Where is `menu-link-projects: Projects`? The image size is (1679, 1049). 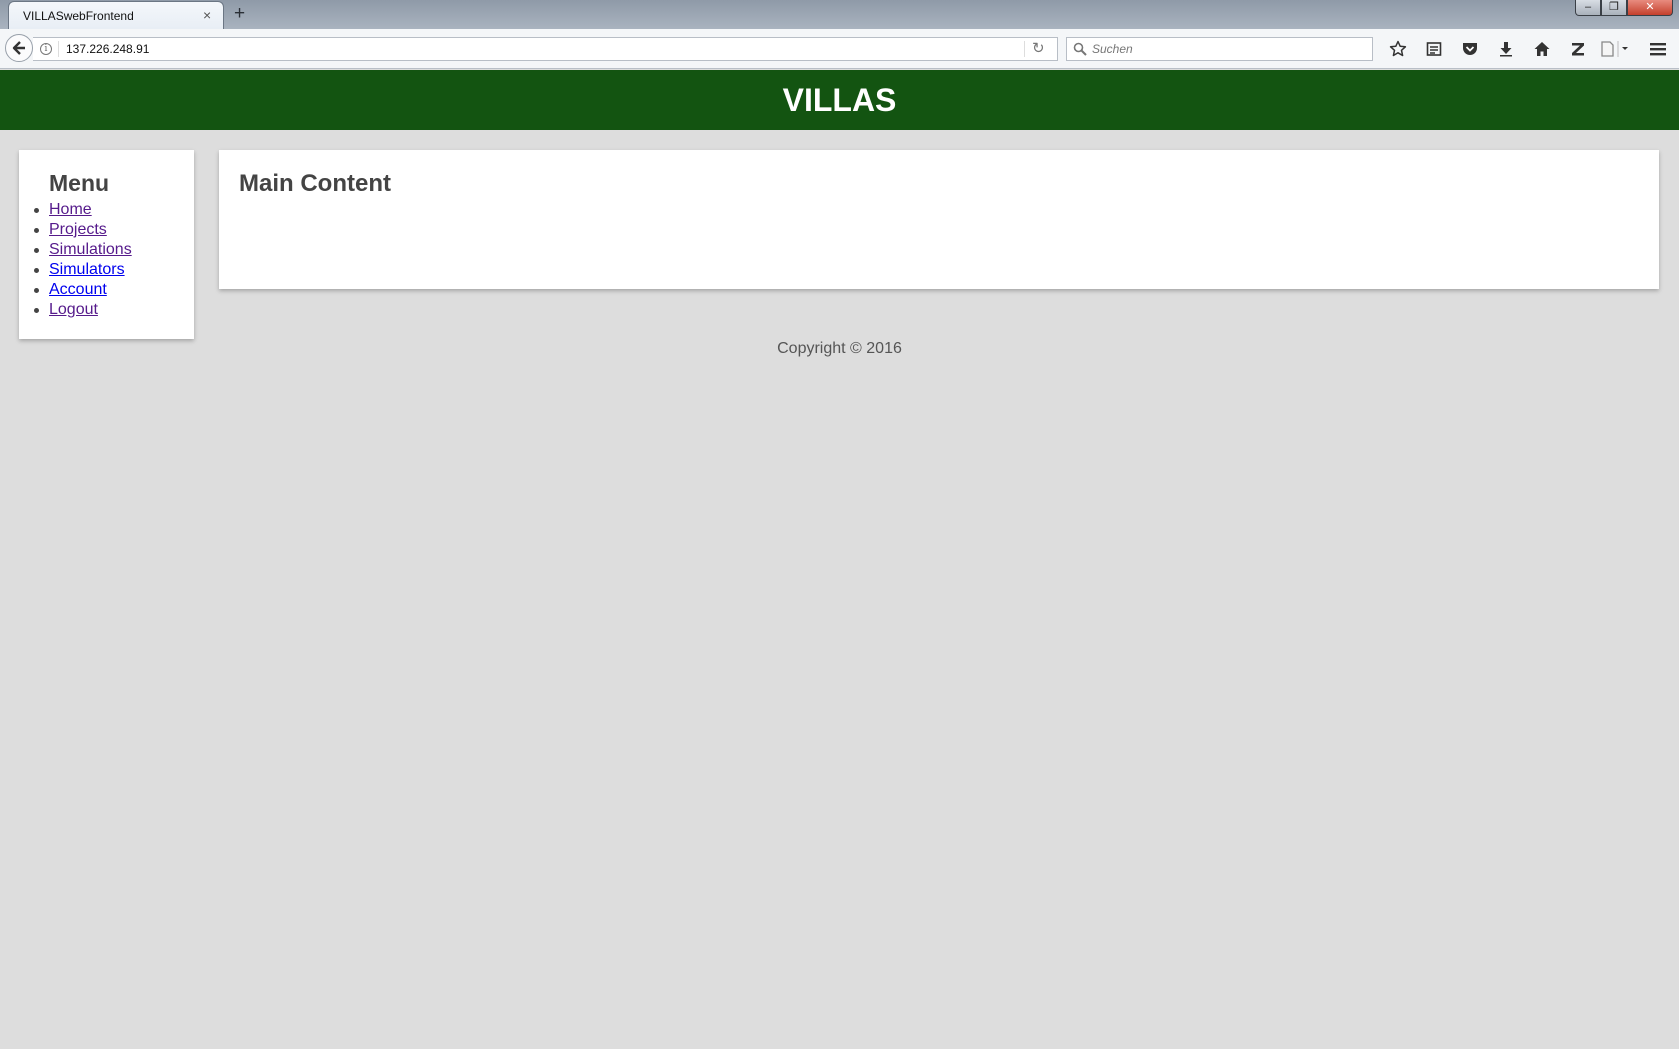
menu-link-projects: Projects is located at coordinates (78, 229).